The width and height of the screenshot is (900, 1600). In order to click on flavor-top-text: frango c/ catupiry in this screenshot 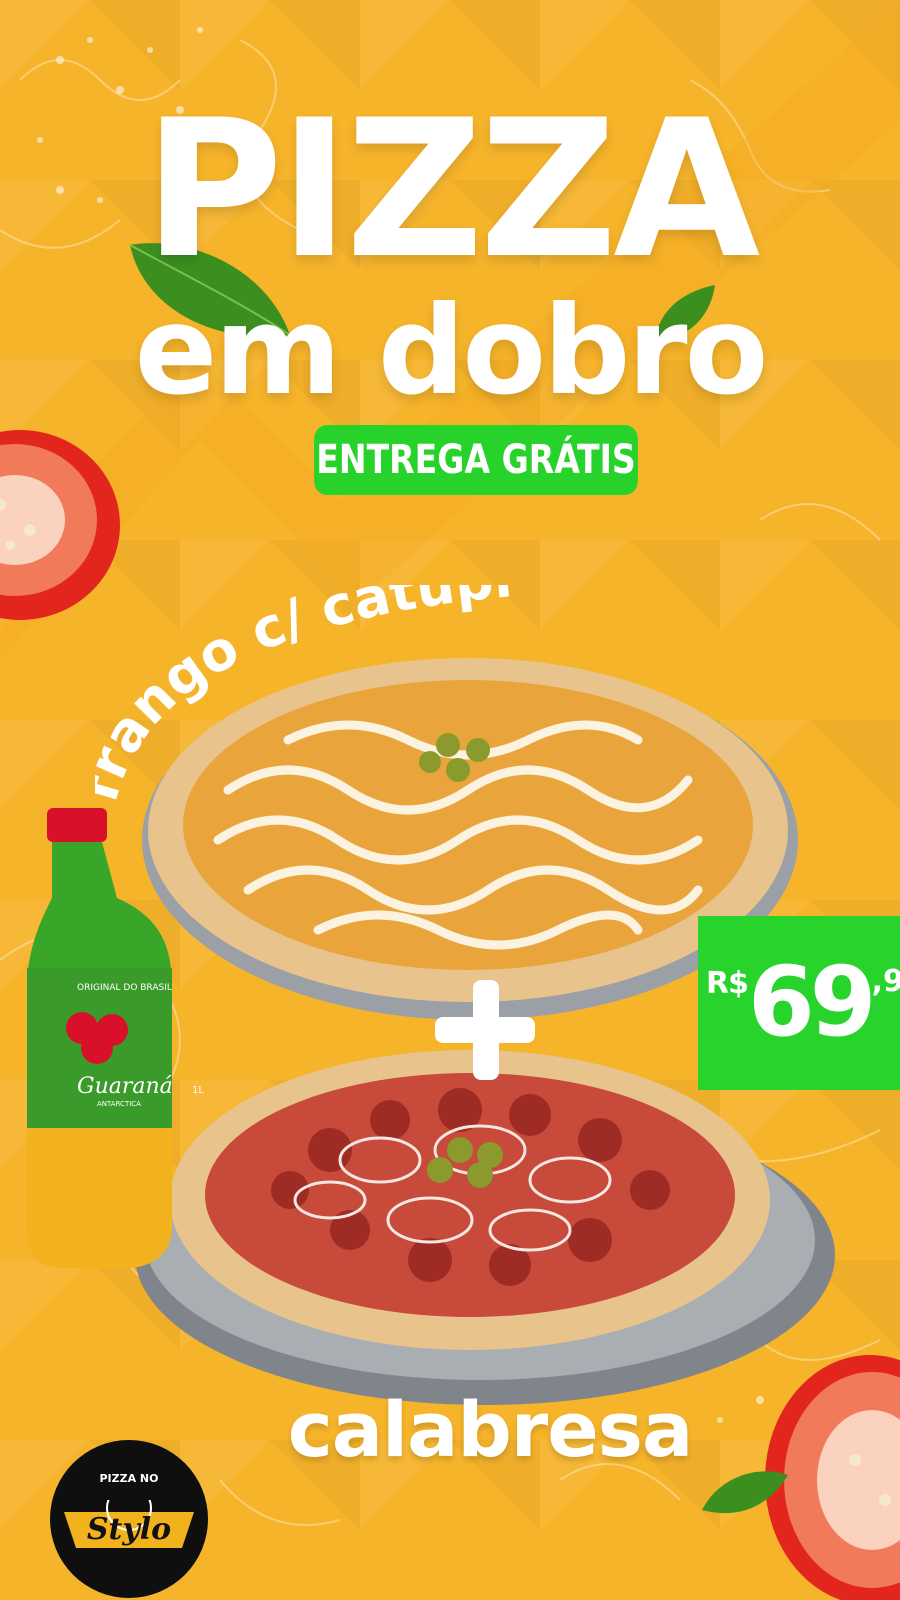, I will do `click(305, 696)`.